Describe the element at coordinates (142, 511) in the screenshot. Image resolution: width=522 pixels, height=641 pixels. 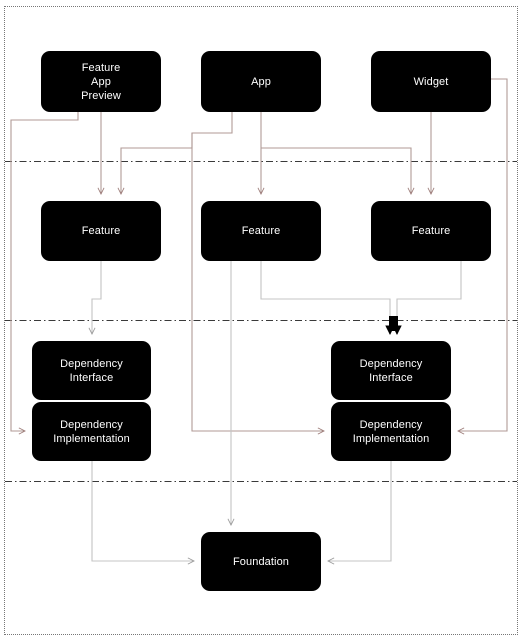
I see `edge-depimpl1-to-foundation` at that location.